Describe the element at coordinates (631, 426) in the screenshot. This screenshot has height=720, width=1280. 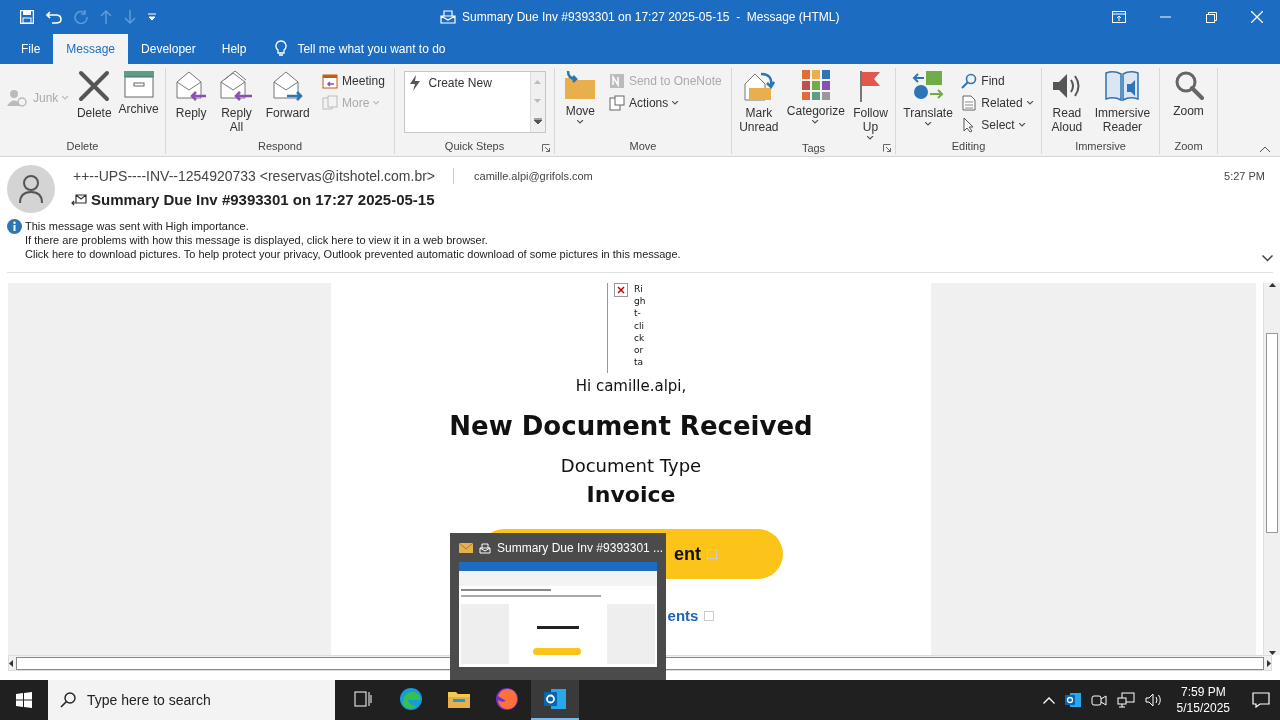
I see `email-heading: New Document Received` at that location.